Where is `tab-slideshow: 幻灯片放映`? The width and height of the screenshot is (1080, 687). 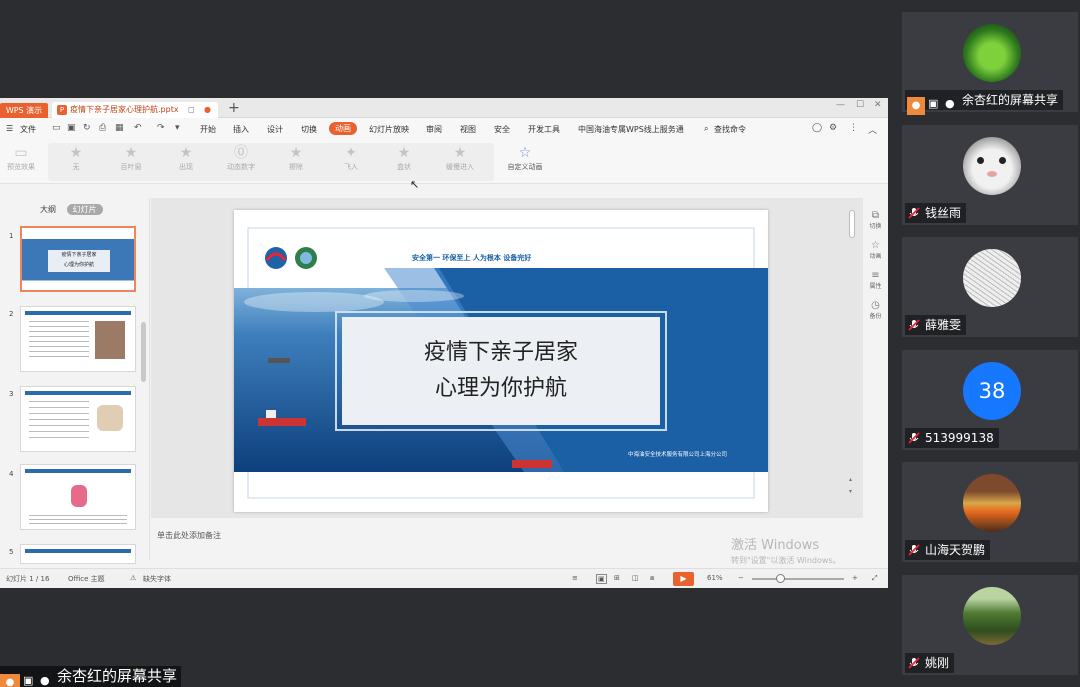 tab-slideshow: 幻灯片放映 is located at coordinates (389, 129).